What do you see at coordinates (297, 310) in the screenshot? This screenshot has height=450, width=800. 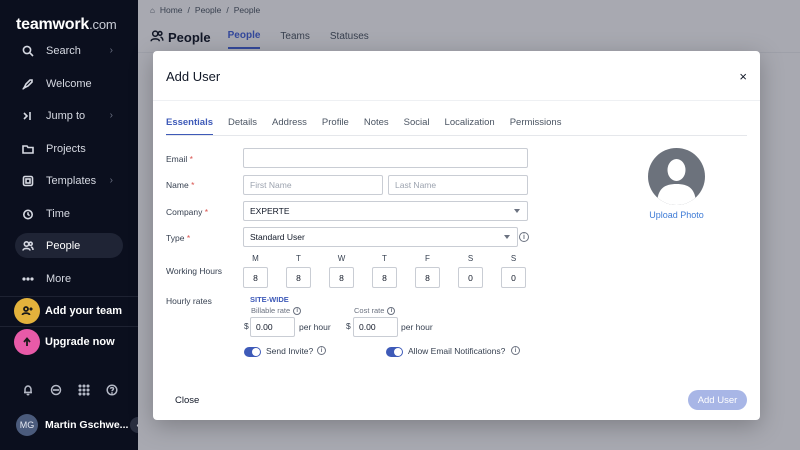 I see `billable-info-icon: i` at bounding box center [297, 310].